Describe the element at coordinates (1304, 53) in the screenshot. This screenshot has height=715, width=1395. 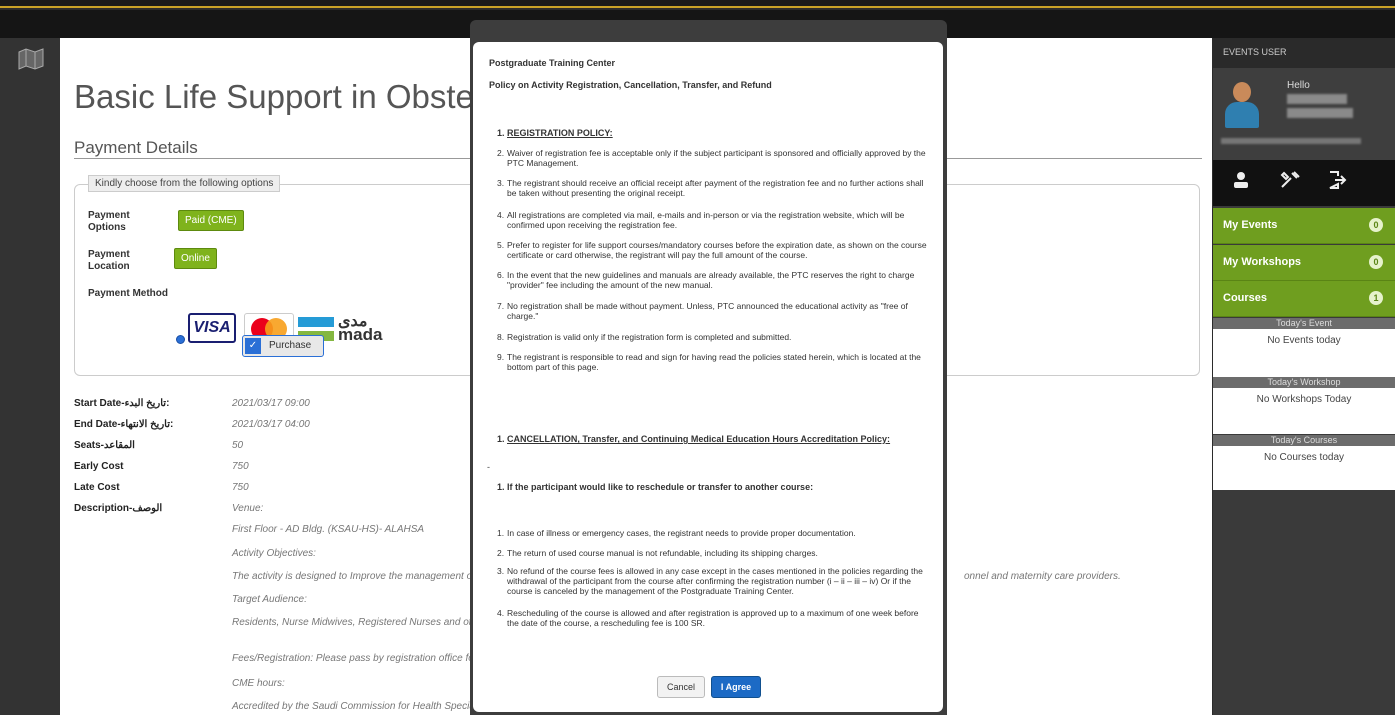
I see `sidebar-header: EVENTS USER` at that location.